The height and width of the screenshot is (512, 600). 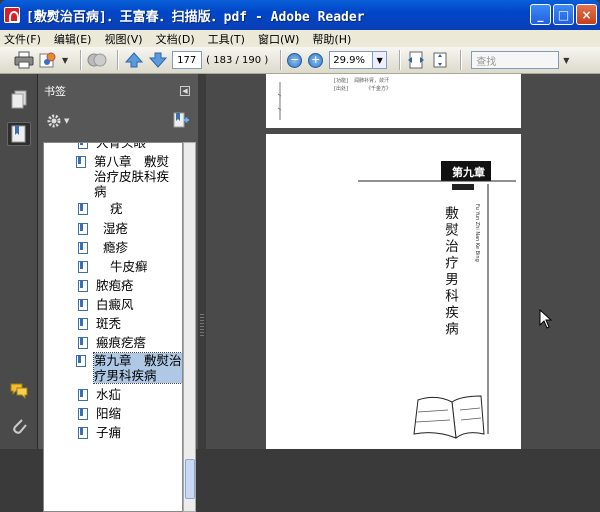 What do you see at coordinates (468, 172) in the screenshot?
I see `chapter-label: 第九章` at bounding box center [468, 172].